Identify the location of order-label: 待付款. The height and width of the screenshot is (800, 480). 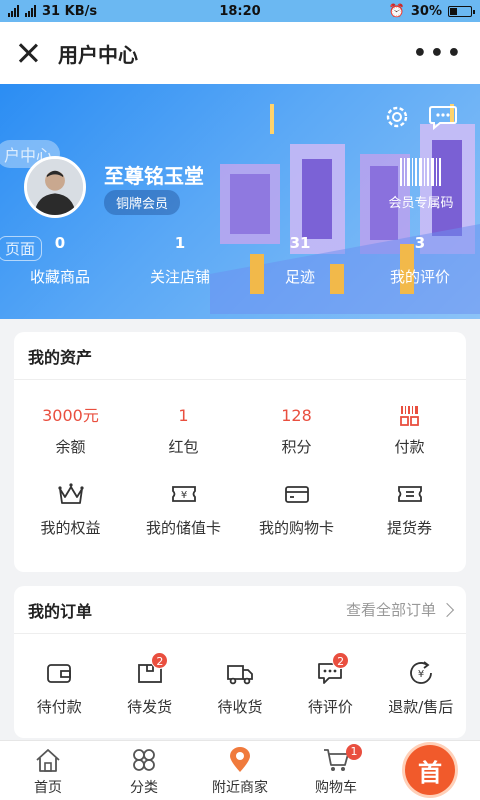
(59, 707).